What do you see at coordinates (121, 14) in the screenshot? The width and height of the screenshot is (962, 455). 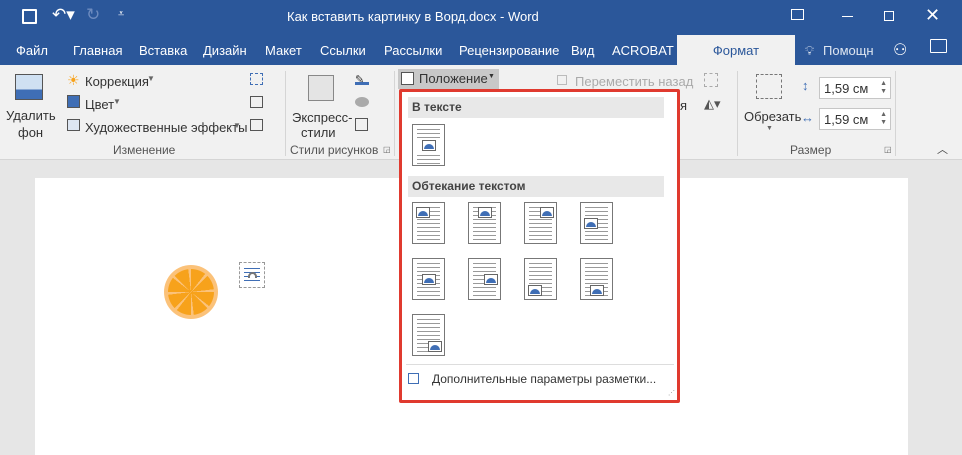 I see `customize-qat-icon: ⩡` at bounding box center [121, 14].